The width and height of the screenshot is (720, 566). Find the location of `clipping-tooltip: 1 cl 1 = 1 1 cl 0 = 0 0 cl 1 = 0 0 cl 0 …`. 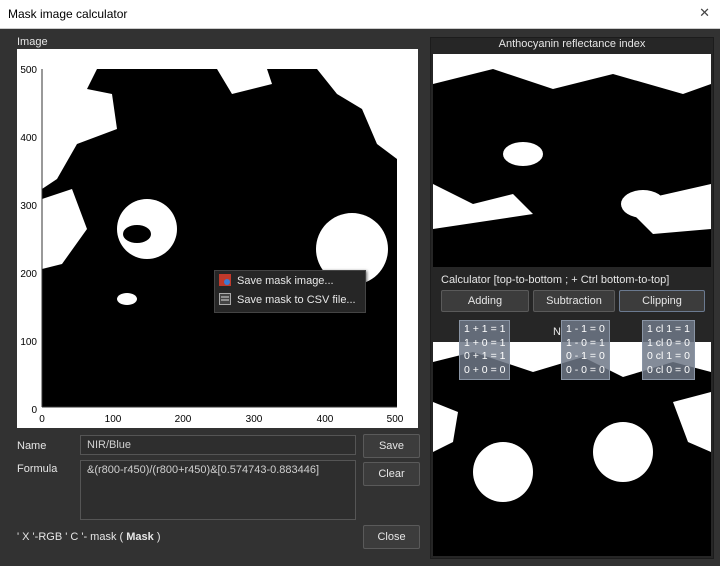

clipping-tooltip: 1 cl 1 = 1 1 cl 0 = 0 0 cl 1 = 0 0 cl 0 … is located at coordinates (668, 350).